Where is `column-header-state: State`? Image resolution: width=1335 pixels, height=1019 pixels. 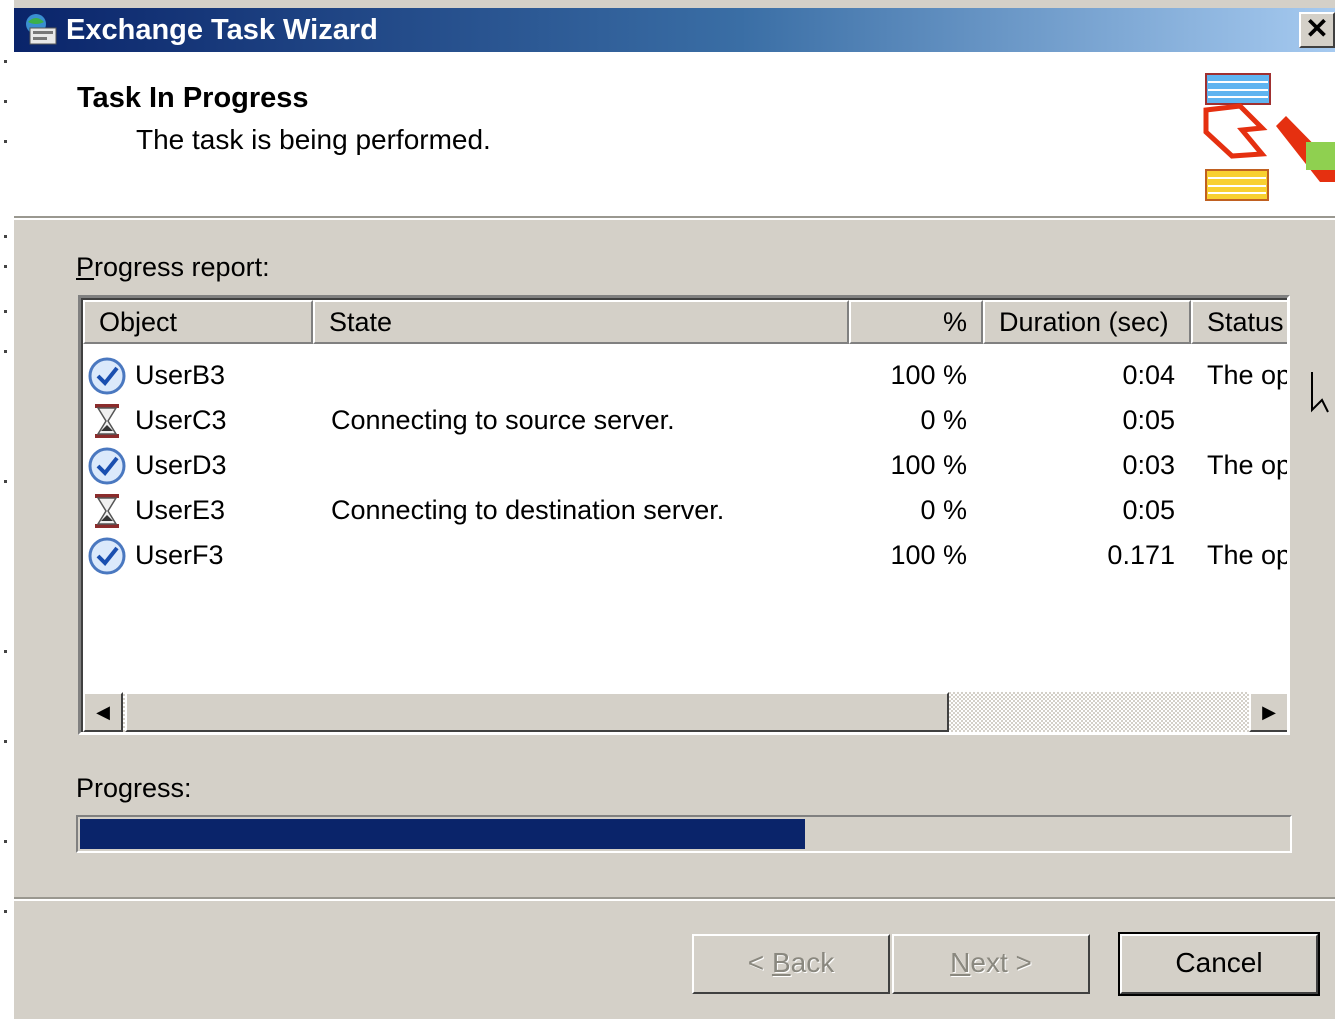
column-header-state: State is located at coordinates (581, 322).